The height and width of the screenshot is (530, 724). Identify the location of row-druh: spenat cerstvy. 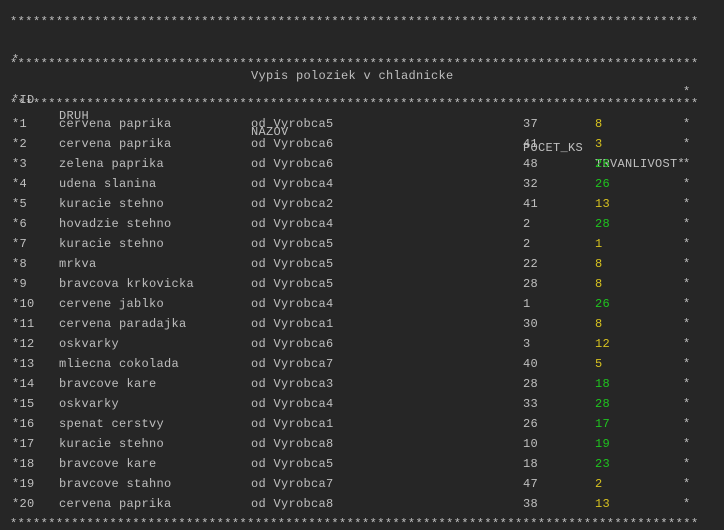
(112, 424).